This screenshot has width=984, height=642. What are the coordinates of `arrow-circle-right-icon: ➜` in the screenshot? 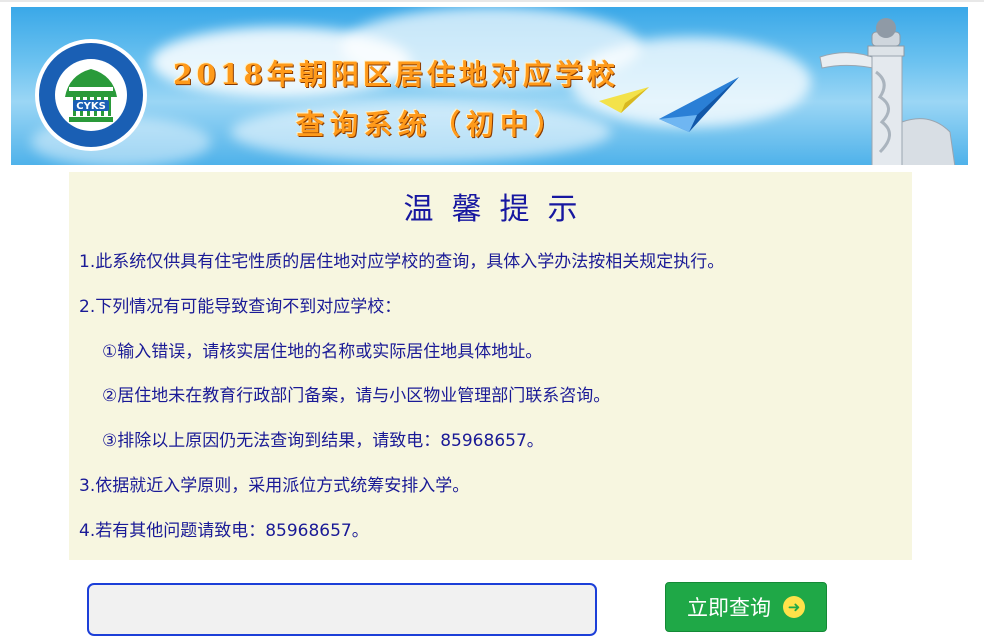 It's located at (794, 607).